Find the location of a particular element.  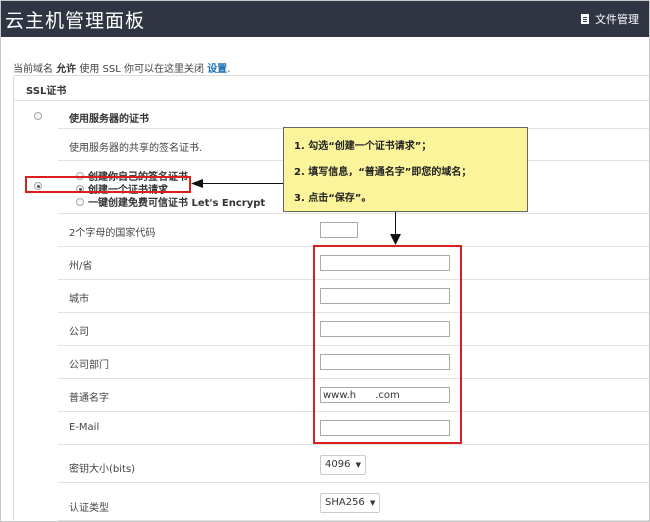

callout-step-3: 3. 点击“保存”。 is located at coordinates (333, 198).